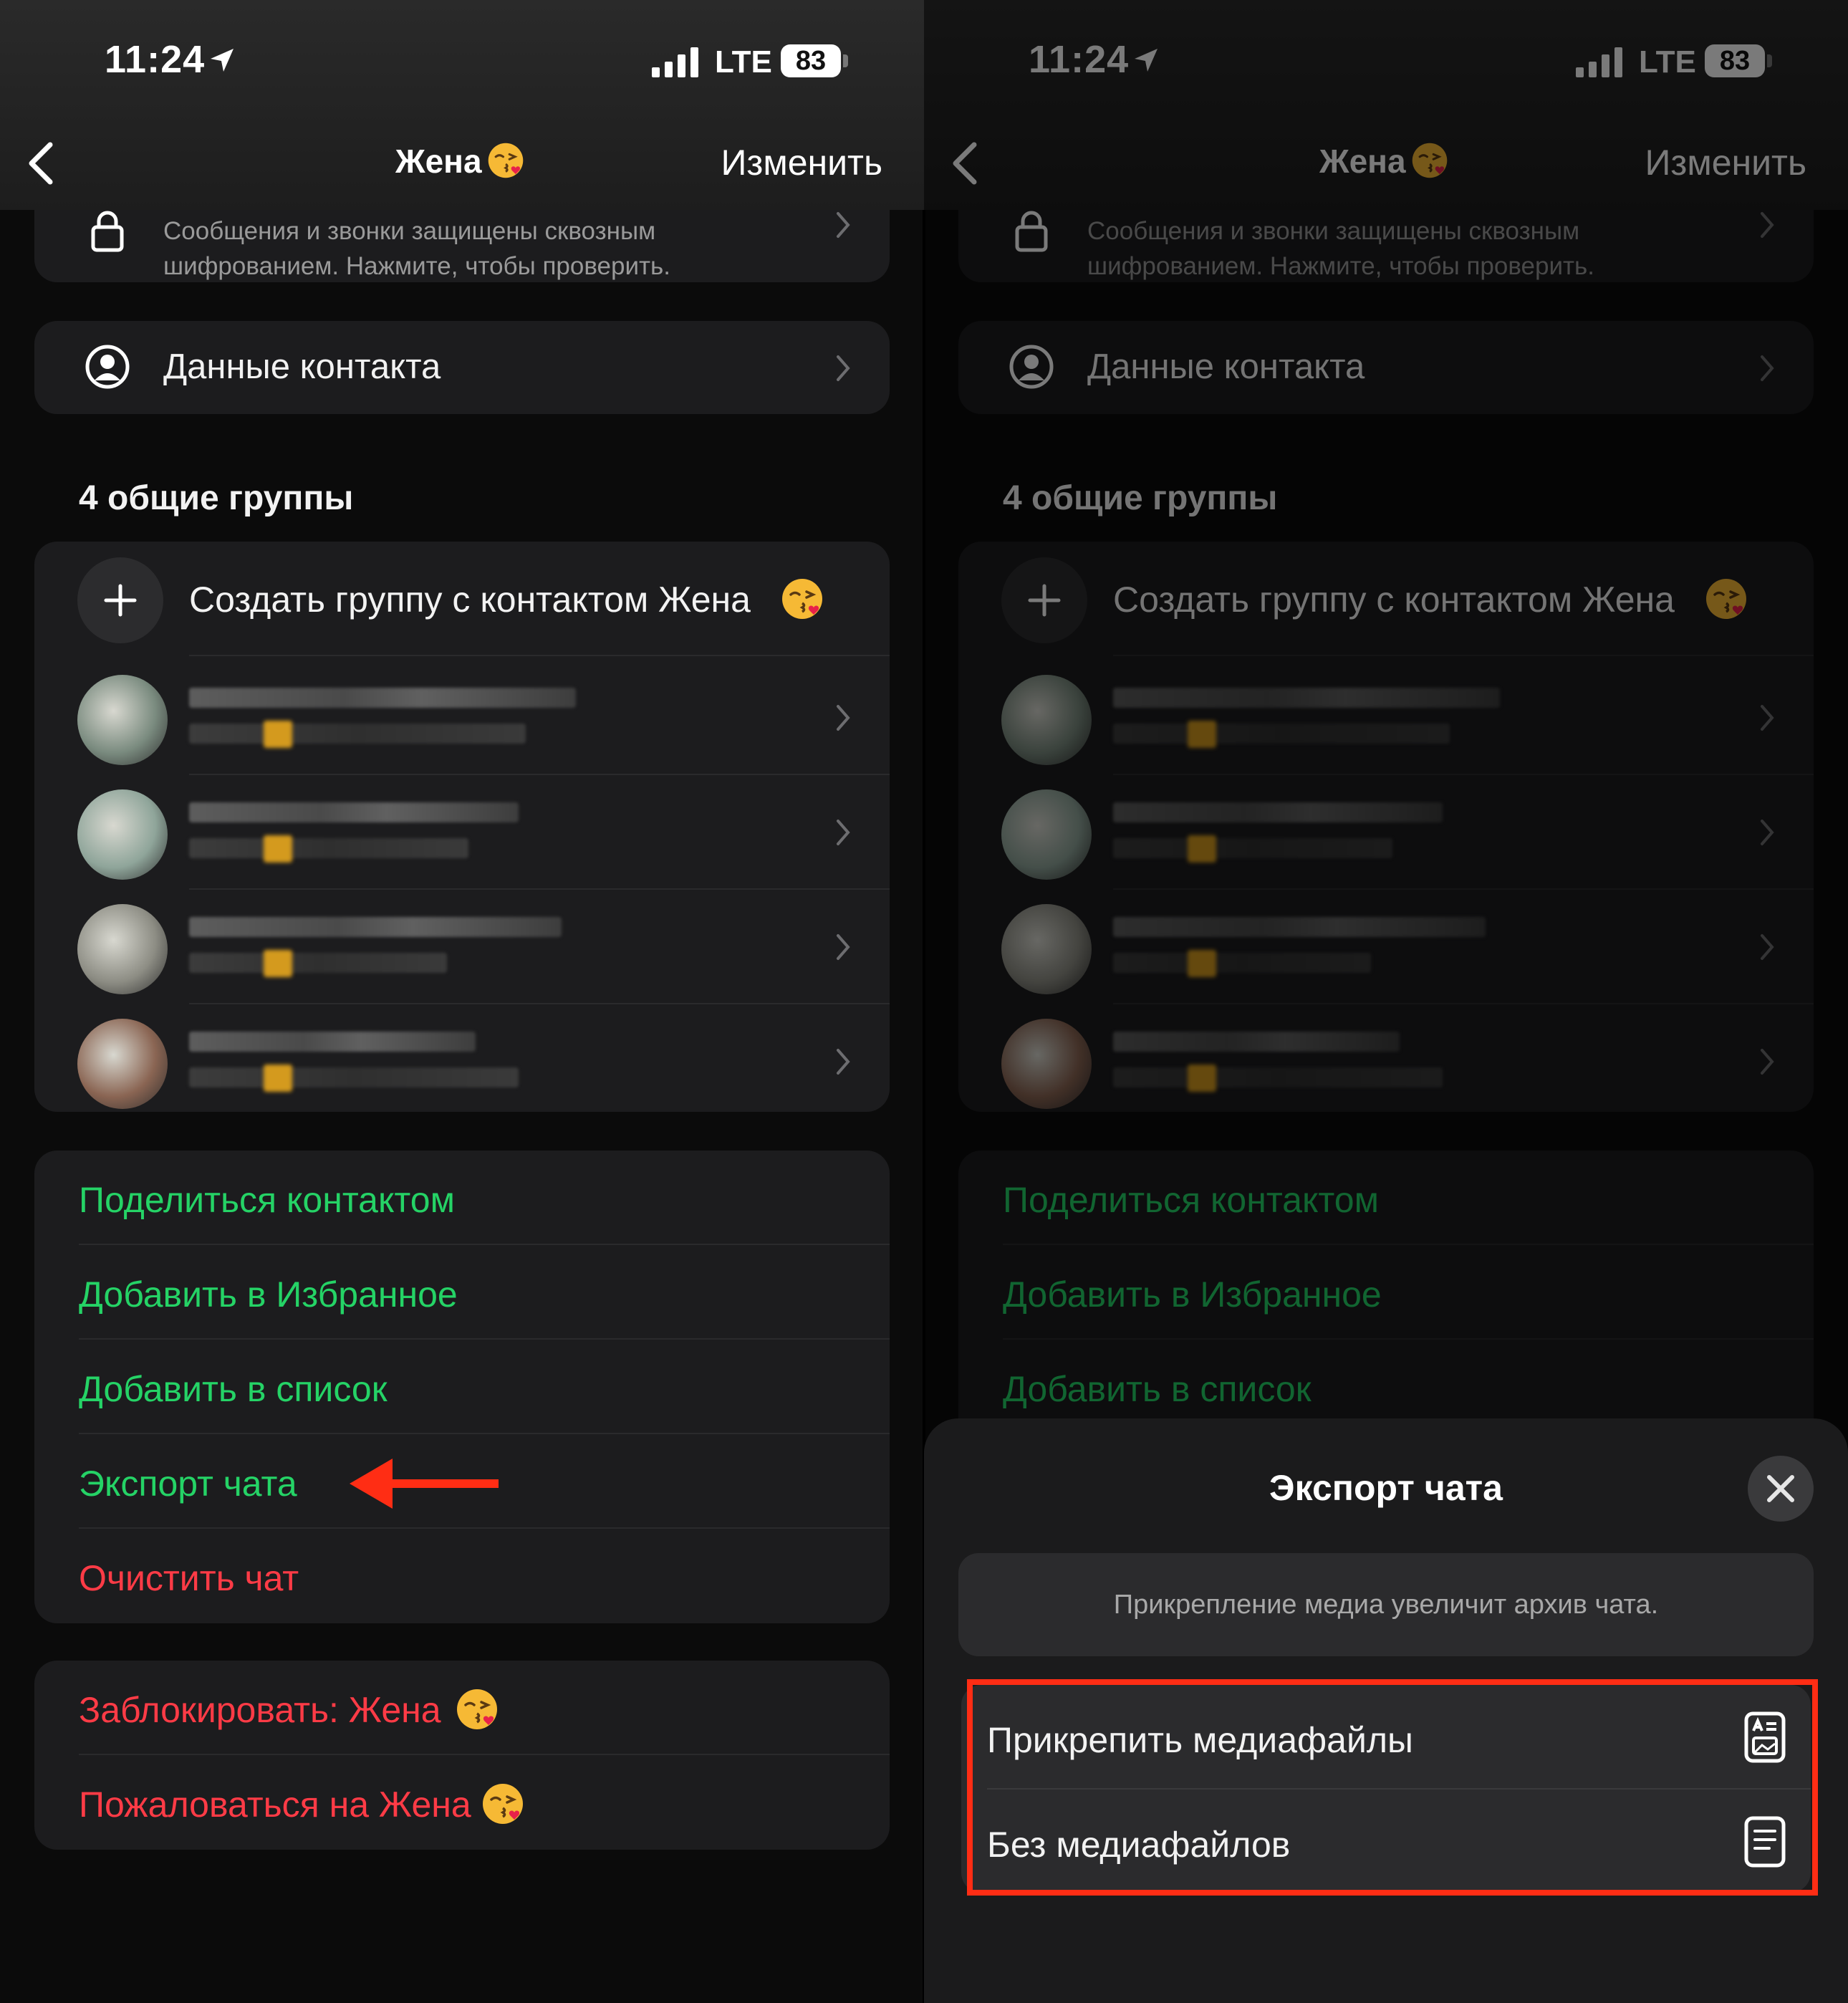 The image size is (1848, 2003). I want to click on location-arrow-icon, so click(222, 60).